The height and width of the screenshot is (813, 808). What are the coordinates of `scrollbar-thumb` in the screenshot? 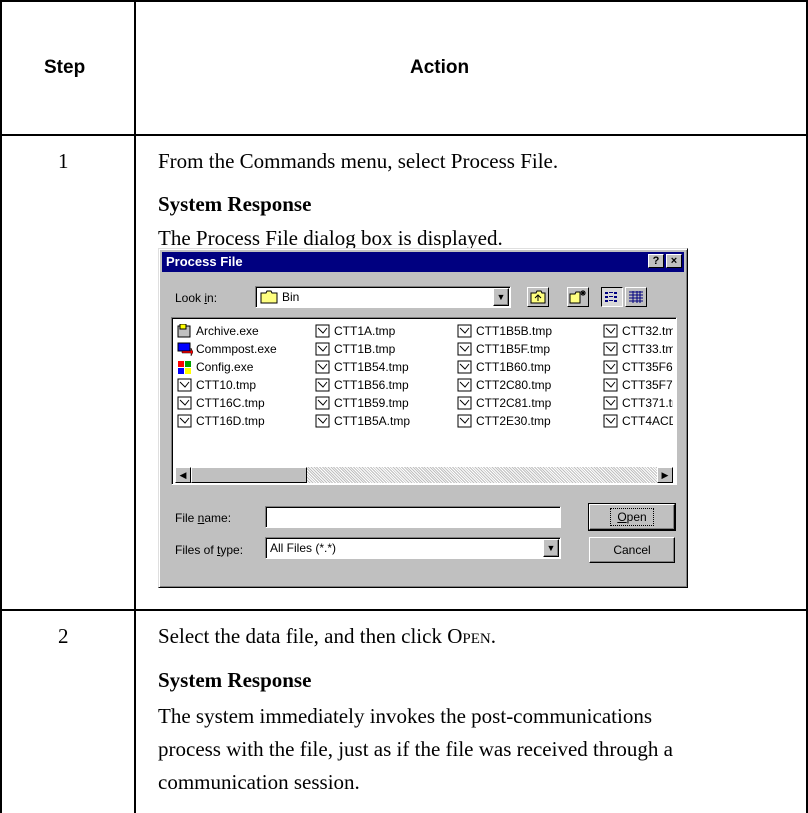 It's located at (249, 475).